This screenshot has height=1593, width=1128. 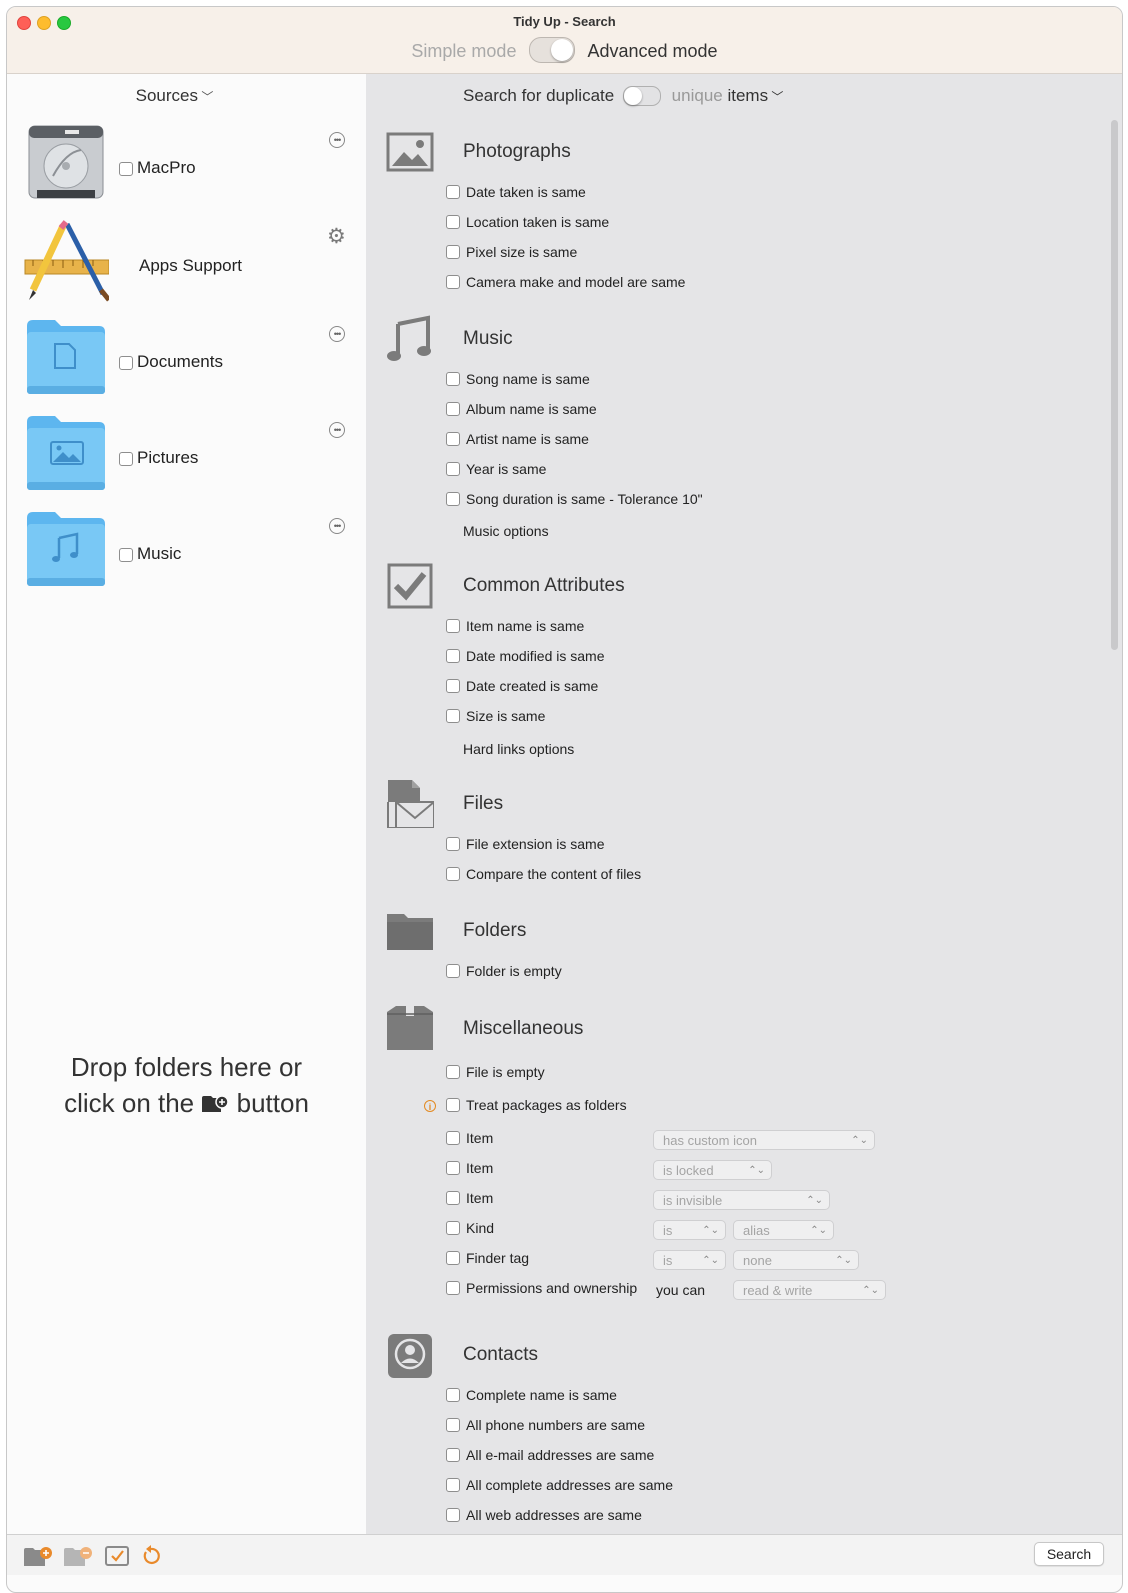 I want to click on option-pixel-size: Pixel size is same, so click(x=511, y=254).